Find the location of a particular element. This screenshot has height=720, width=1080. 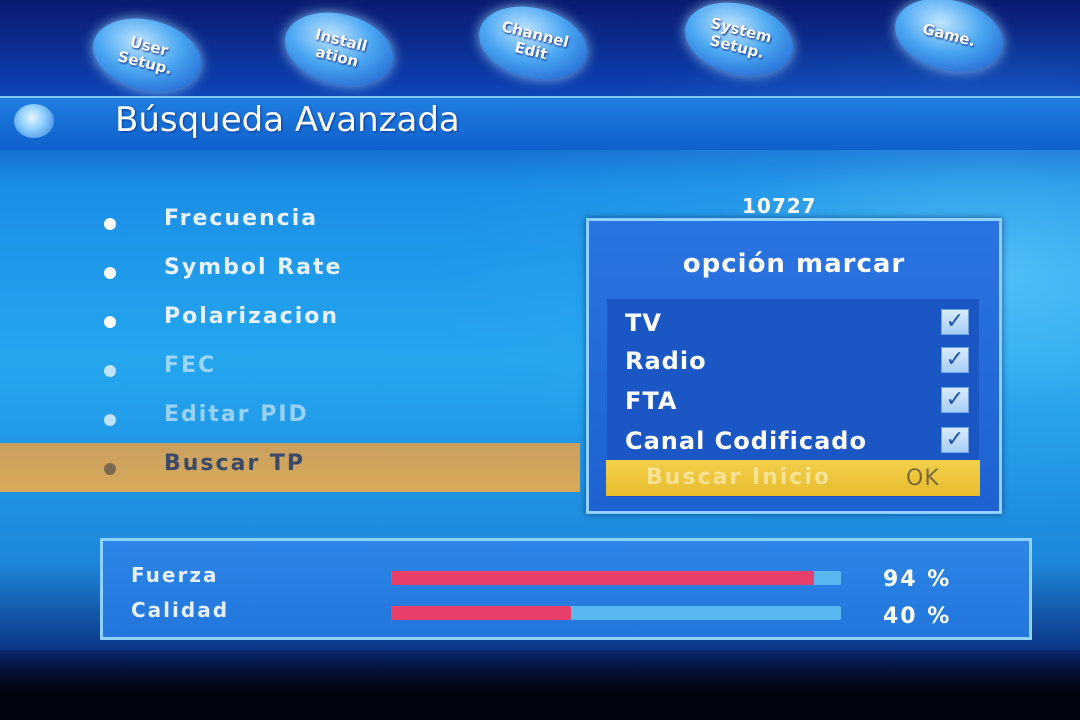

checkbox-tv: ✓ is located at coordinates (955, 322).